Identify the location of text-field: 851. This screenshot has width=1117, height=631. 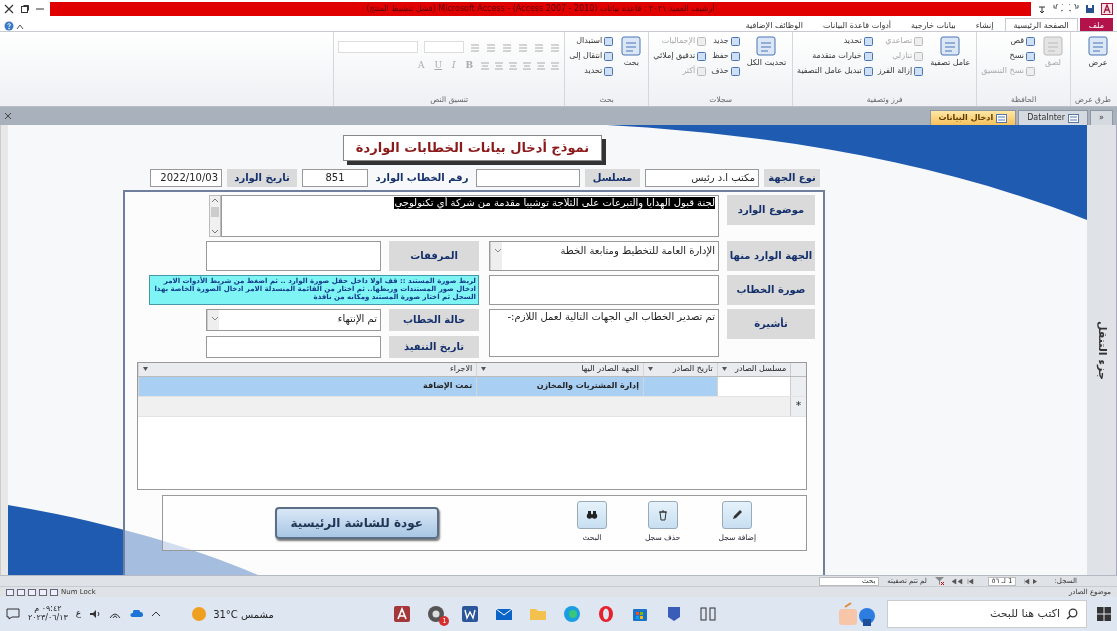
(335, 177).